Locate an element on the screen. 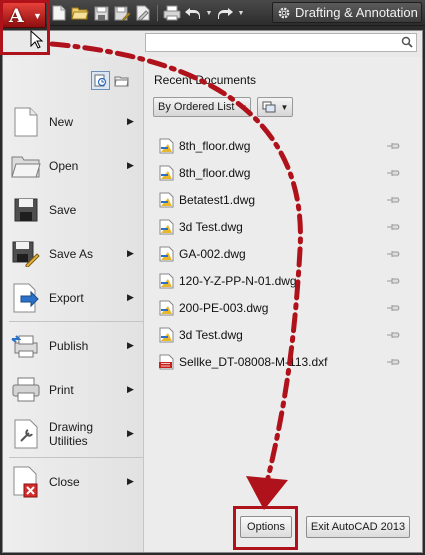 The image size is (425, 555). menu-item-close: Close ▶ is located at coordinates (73, 482).